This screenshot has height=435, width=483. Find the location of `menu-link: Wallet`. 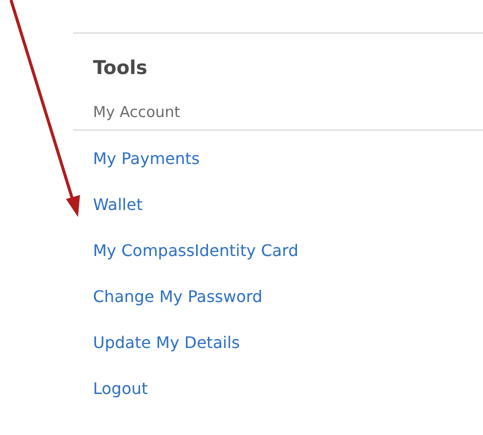

menu-link: Wallet is located at coordinates (118, 204).